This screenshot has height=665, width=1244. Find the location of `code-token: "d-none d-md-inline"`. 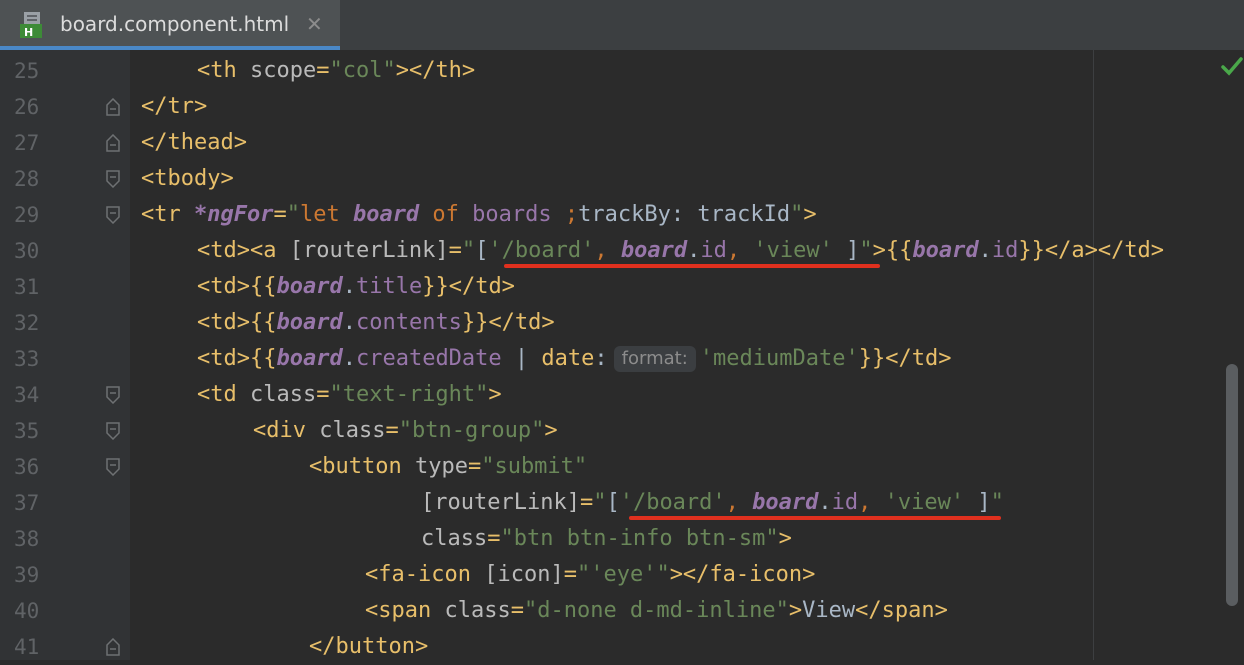

code-token: "d-none d-md-inline" is located at coordinates (656, 610).